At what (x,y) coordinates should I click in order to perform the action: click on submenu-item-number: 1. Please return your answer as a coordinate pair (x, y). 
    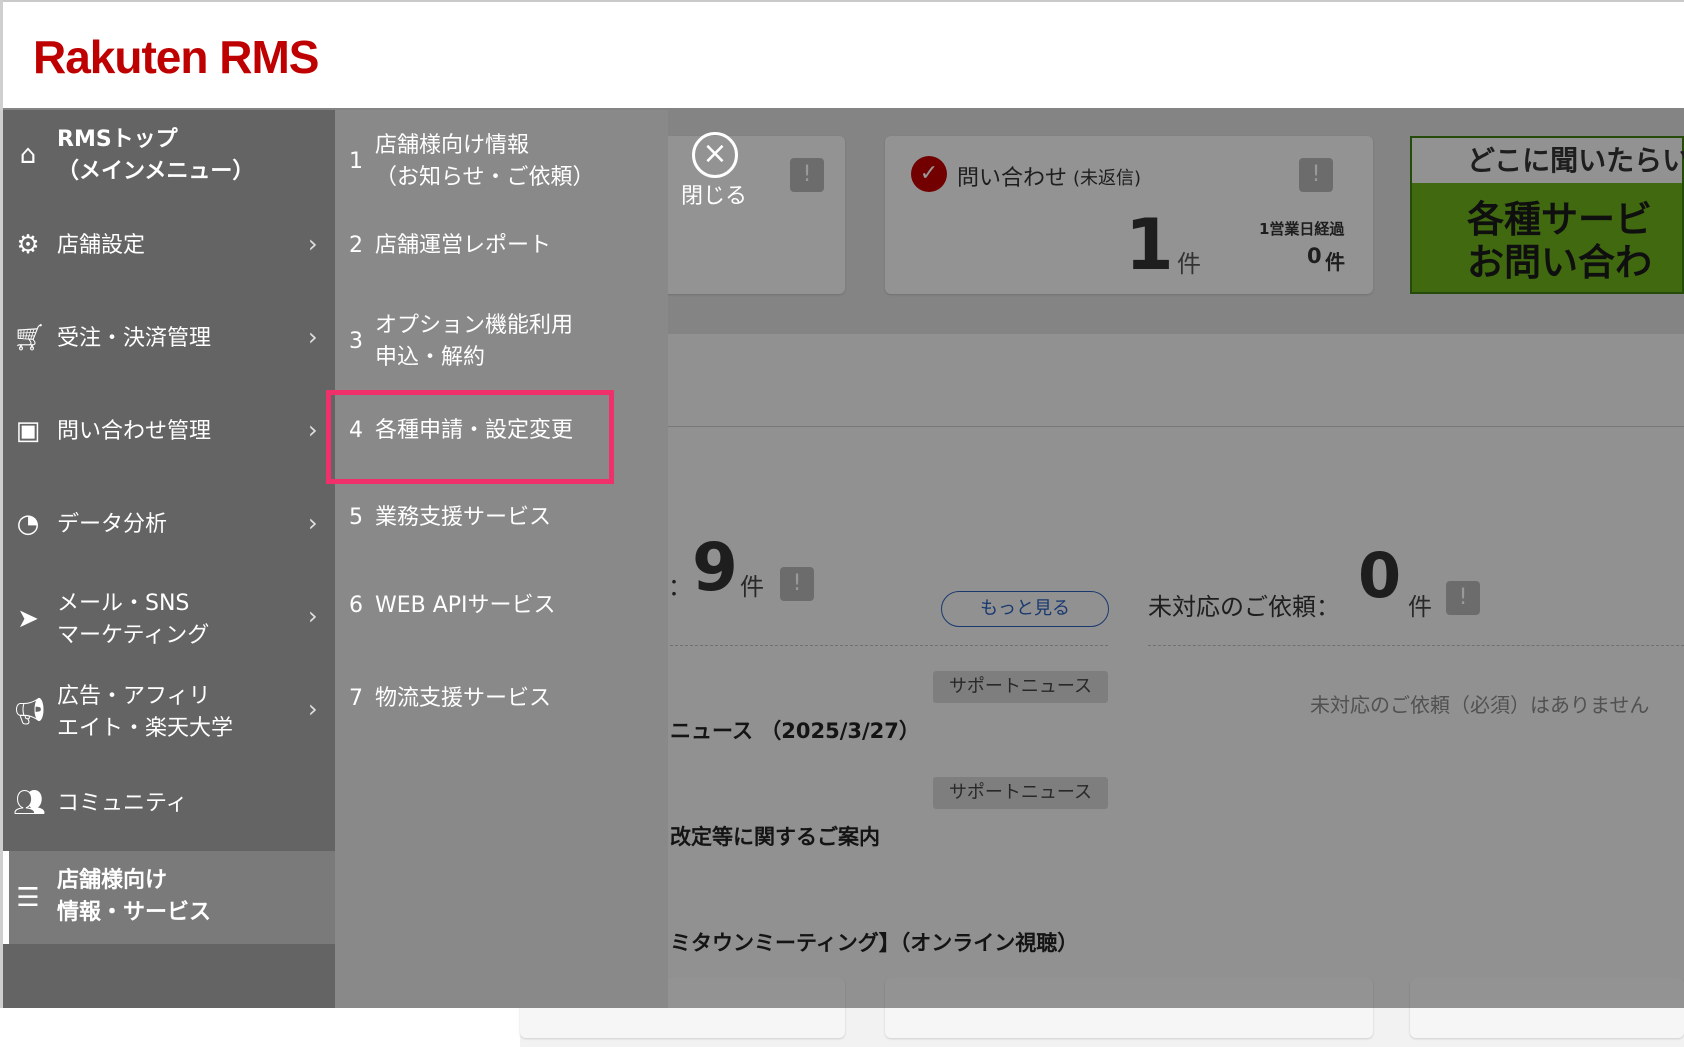
    Looking at the image, I should click on (356, 161).